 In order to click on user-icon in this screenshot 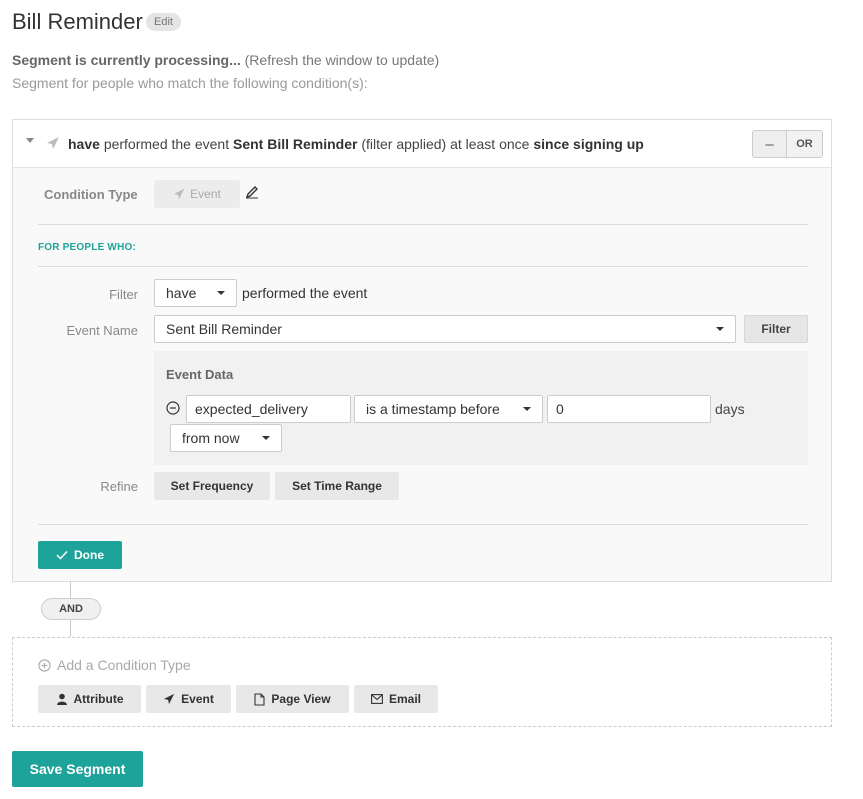, I will do `click(61, 699)`.